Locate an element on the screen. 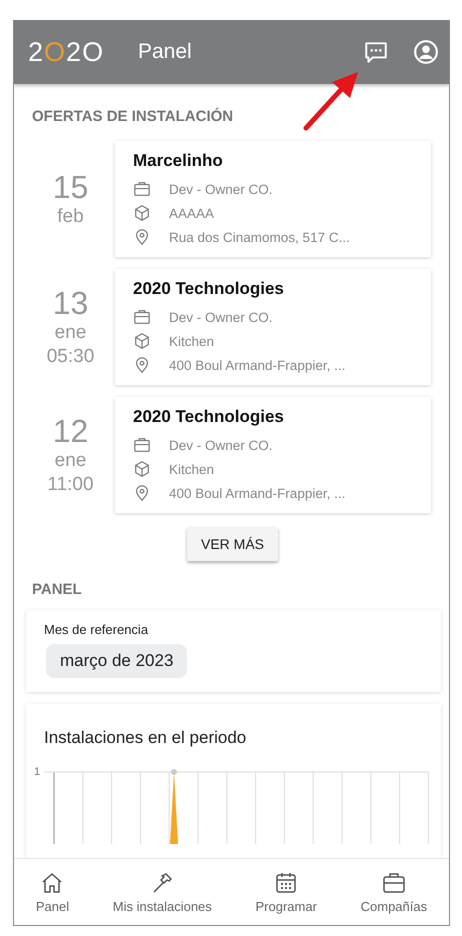 The height and width of the screenshot is (936, 462). offer-day: 15 is located at coordinates (70, 187).